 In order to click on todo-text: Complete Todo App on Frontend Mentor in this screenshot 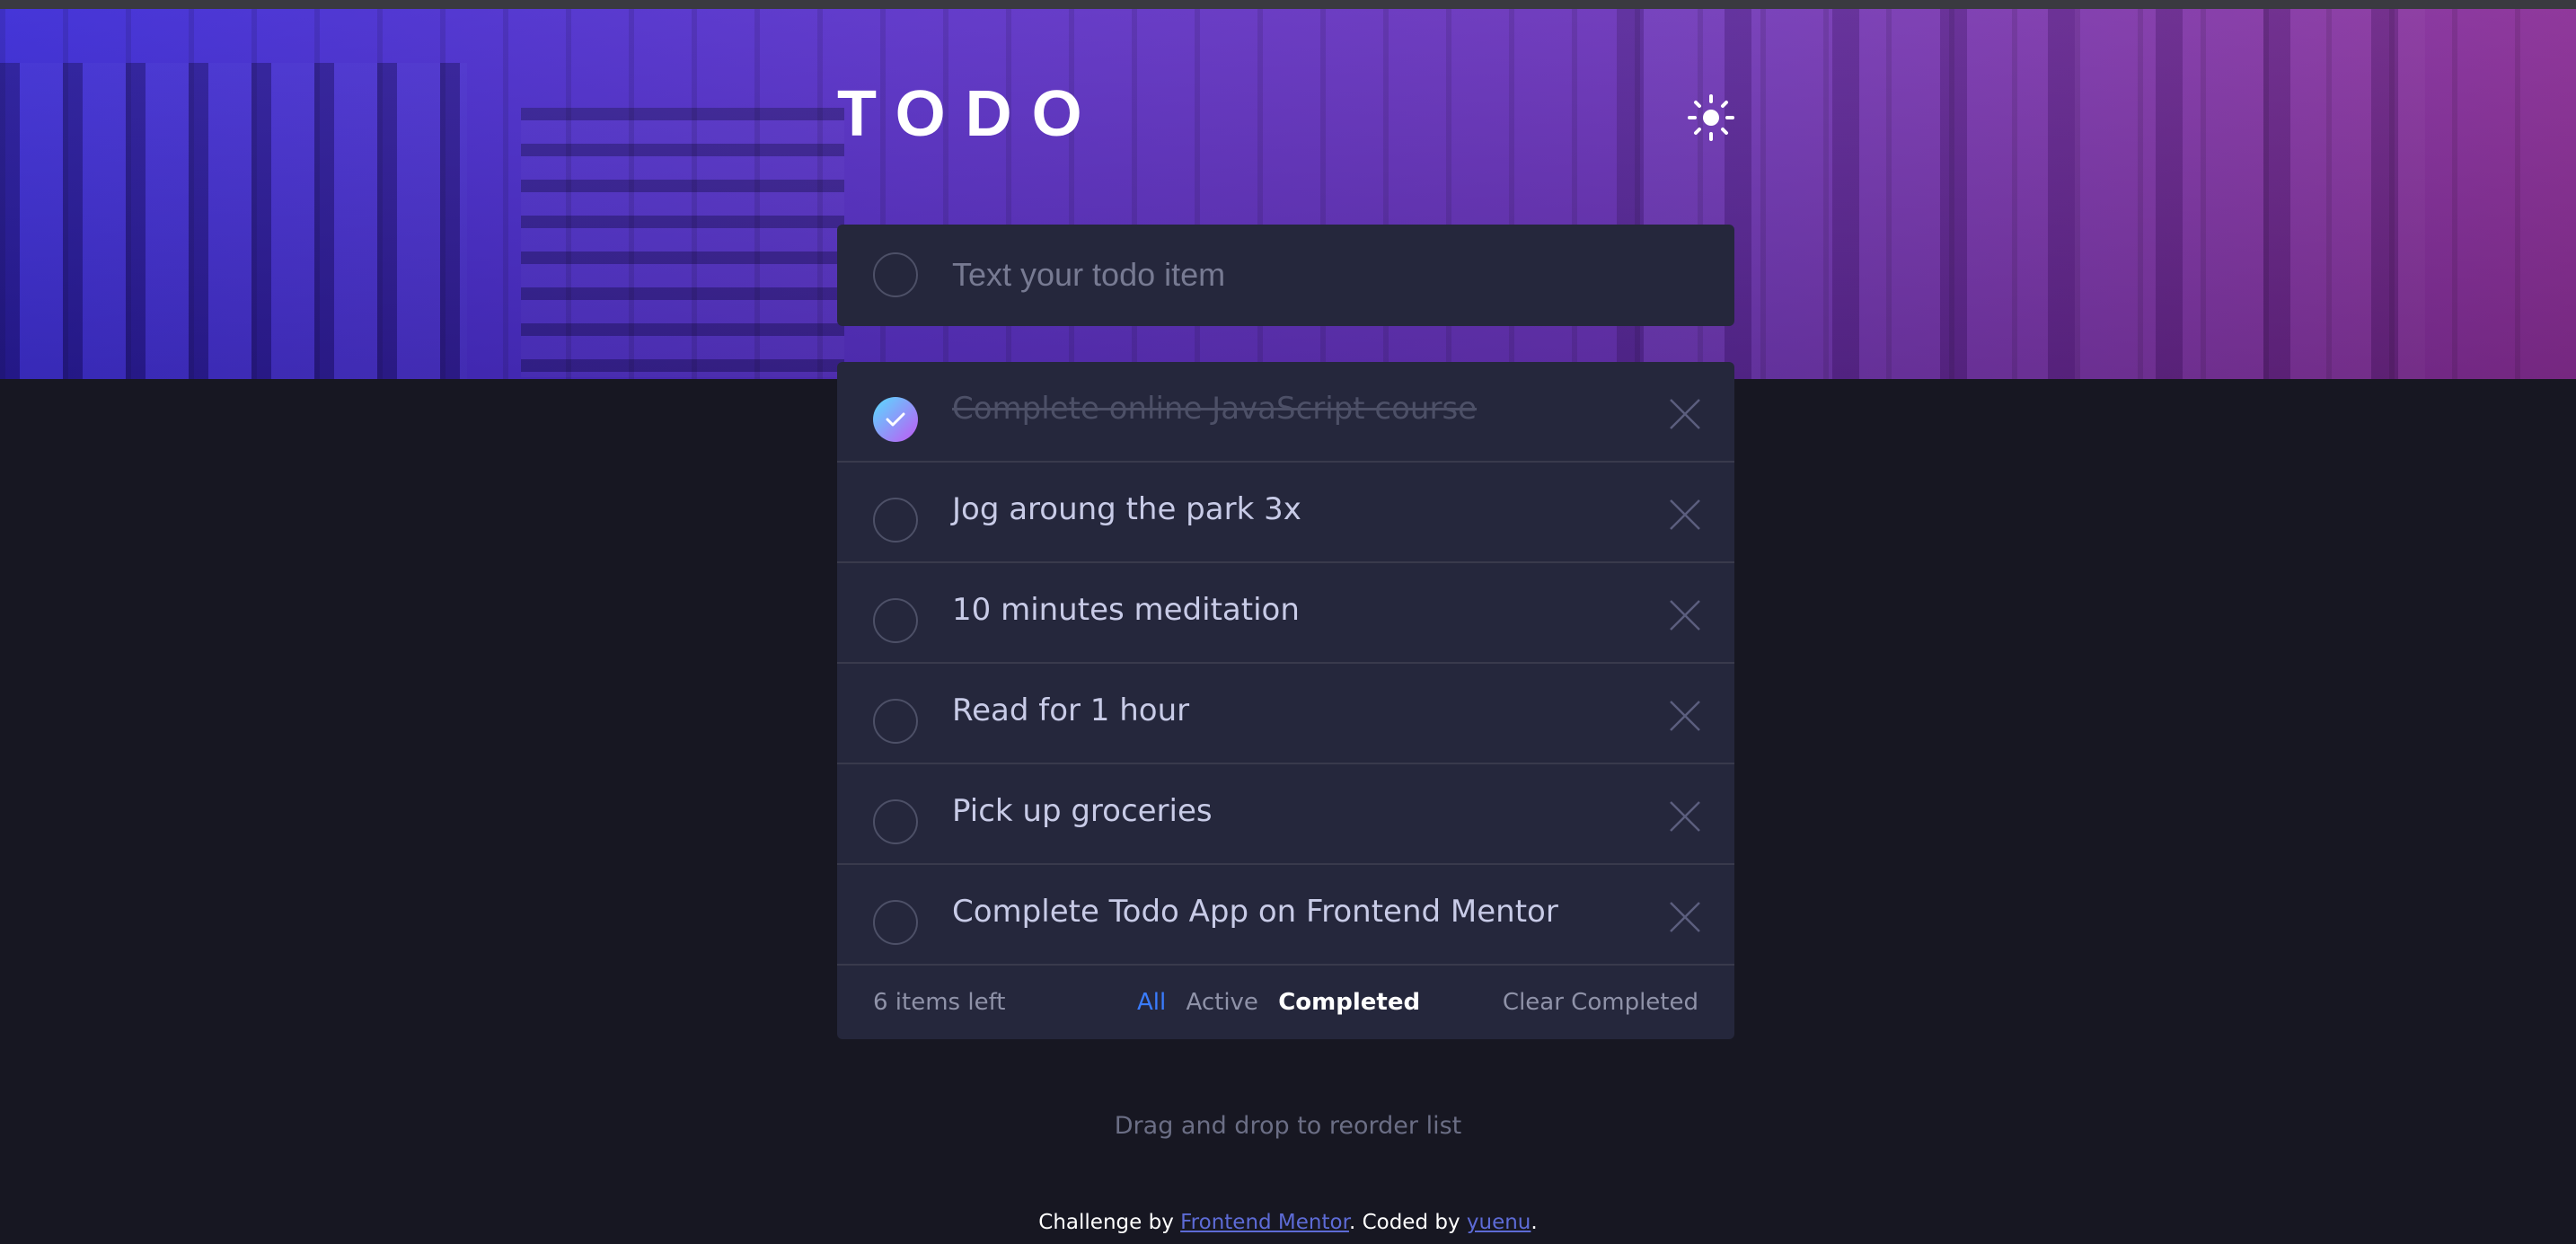, I will do `click(1255, 912)`.